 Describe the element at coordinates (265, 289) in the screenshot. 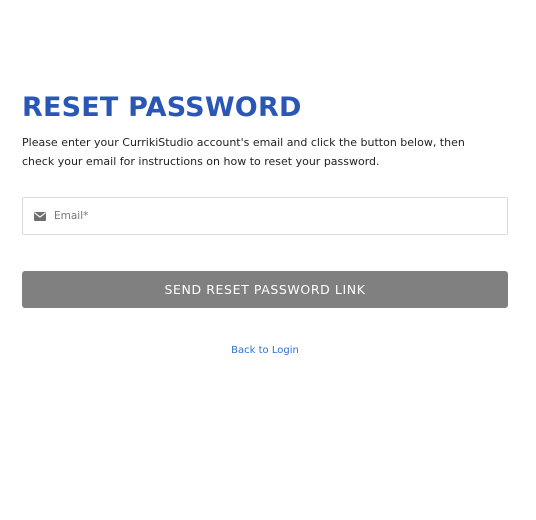

I see `send-reset-link-button: SEND RESET PASSWORD LINK` at that location.